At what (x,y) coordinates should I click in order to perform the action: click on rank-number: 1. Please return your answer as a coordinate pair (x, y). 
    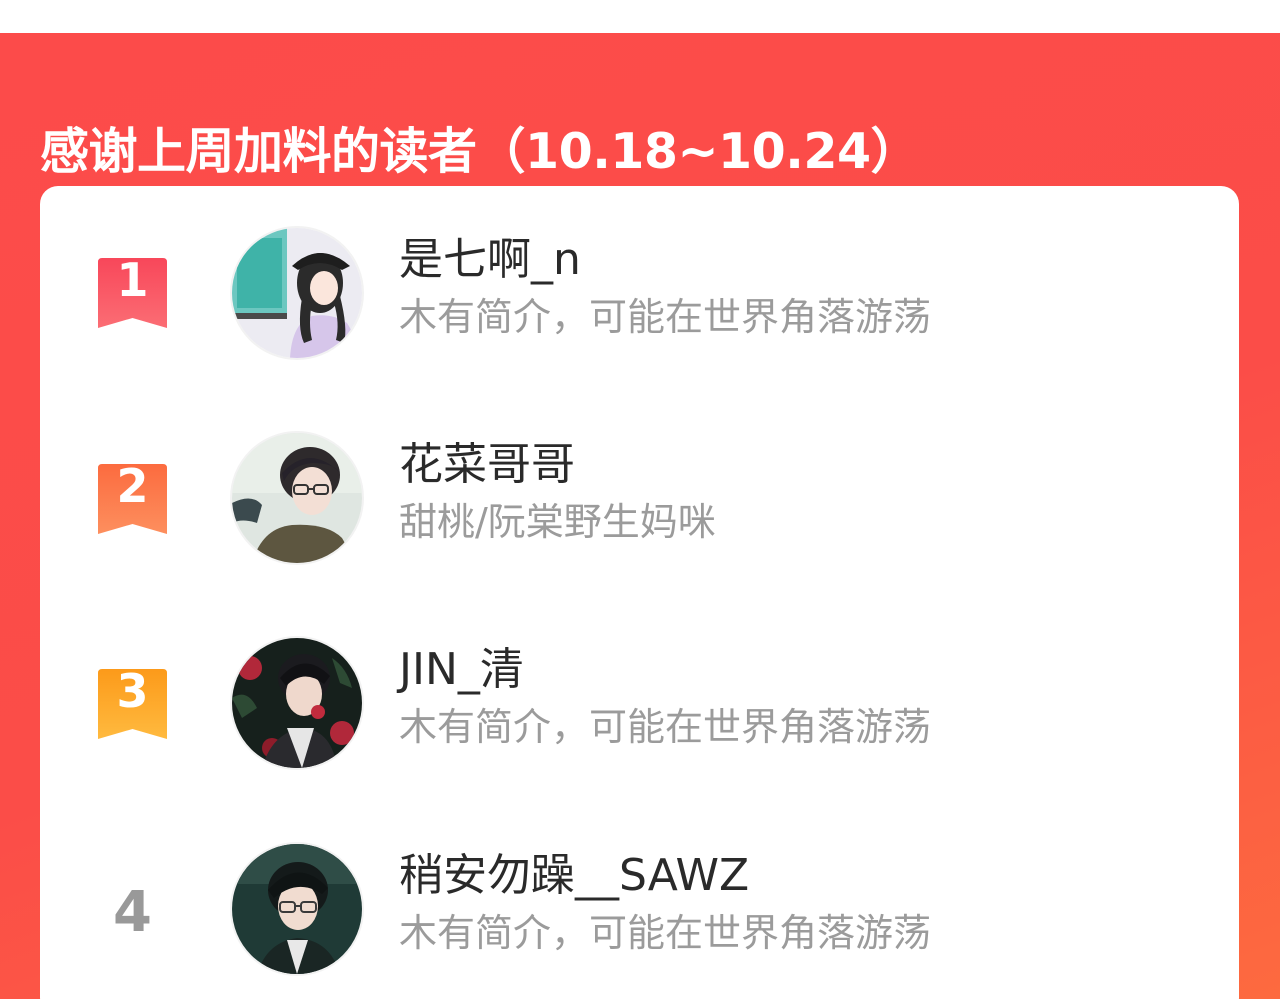
    Looking at the image, I should click on (132, 282).